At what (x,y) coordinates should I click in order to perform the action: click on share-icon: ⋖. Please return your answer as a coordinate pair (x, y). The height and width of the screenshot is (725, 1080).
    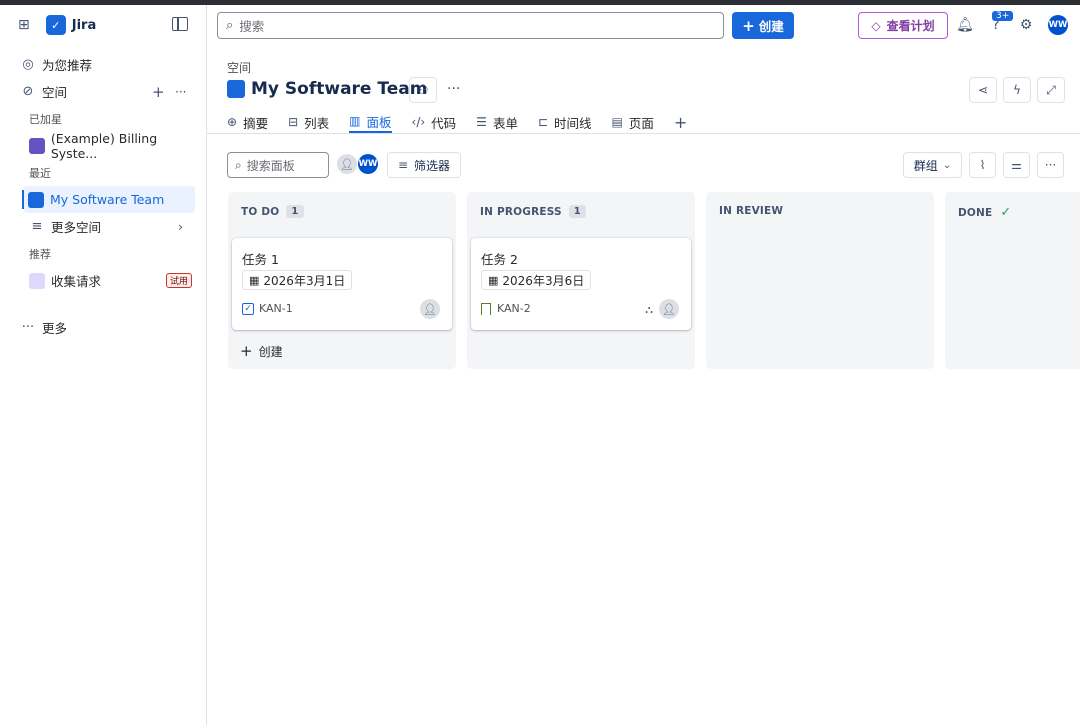
    Looking at the image, I should click on (983, 90).